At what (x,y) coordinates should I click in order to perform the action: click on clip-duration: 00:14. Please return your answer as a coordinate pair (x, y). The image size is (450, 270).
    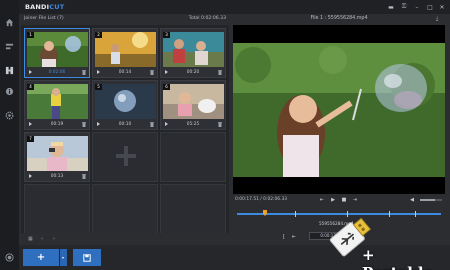
    Looking at the image, I should click on (125, 72).